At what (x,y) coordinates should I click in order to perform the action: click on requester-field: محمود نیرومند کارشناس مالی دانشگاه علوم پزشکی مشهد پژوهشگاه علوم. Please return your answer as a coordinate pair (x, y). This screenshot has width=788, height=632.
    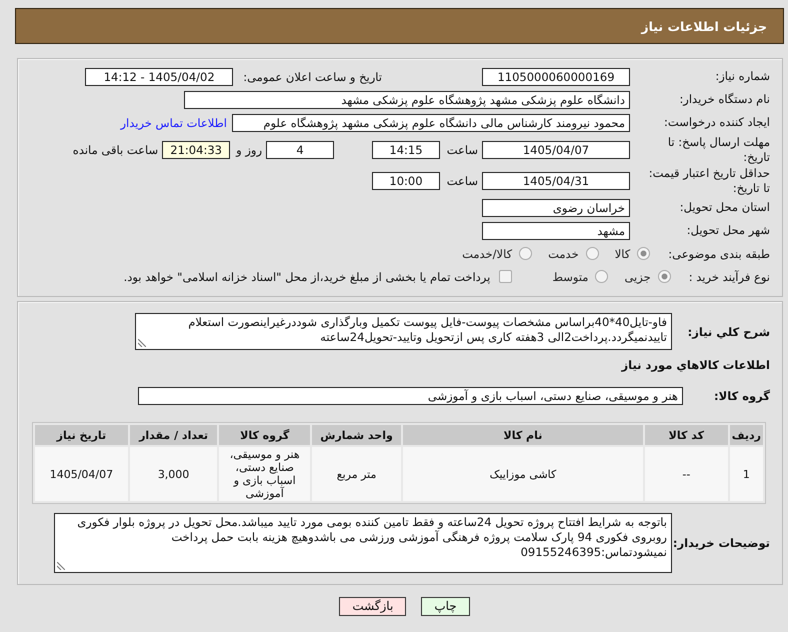
    Looking at the image, I should click on (431, 123).